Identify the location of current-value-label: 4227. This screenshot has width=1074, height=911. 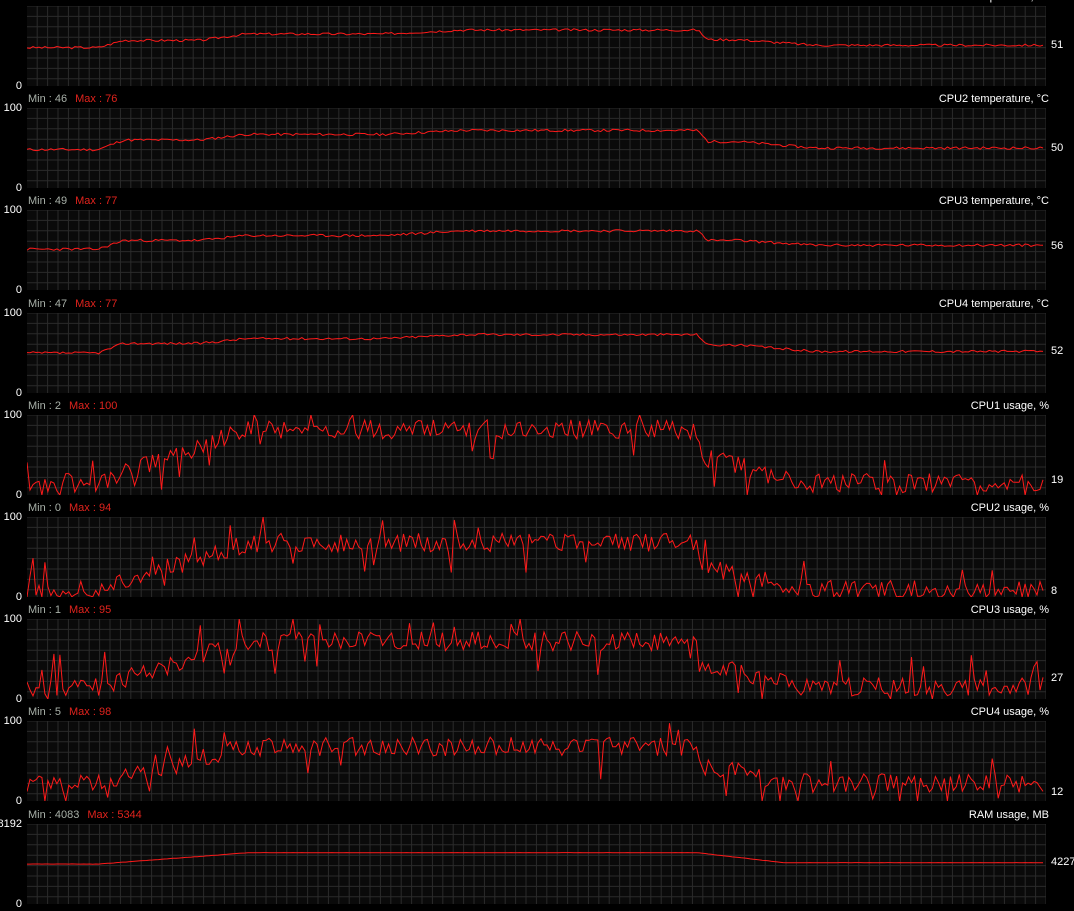
(1062, 862).